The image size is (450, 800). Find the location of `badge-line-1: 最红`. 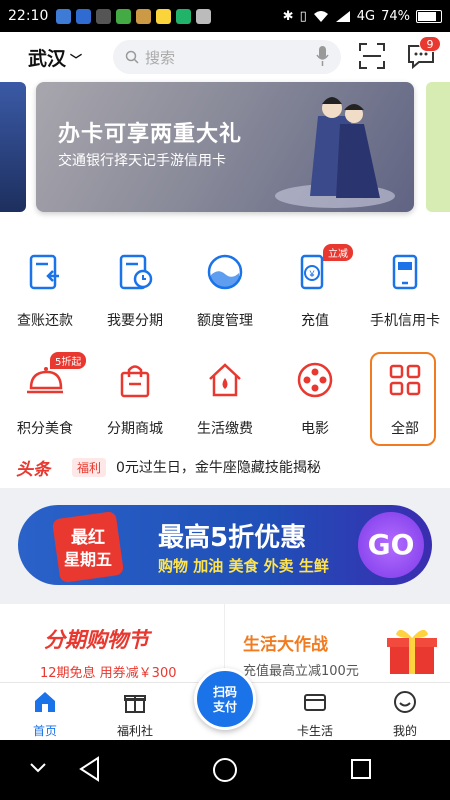

badge-line-1: 最红 is located at coordinates (88, 537).